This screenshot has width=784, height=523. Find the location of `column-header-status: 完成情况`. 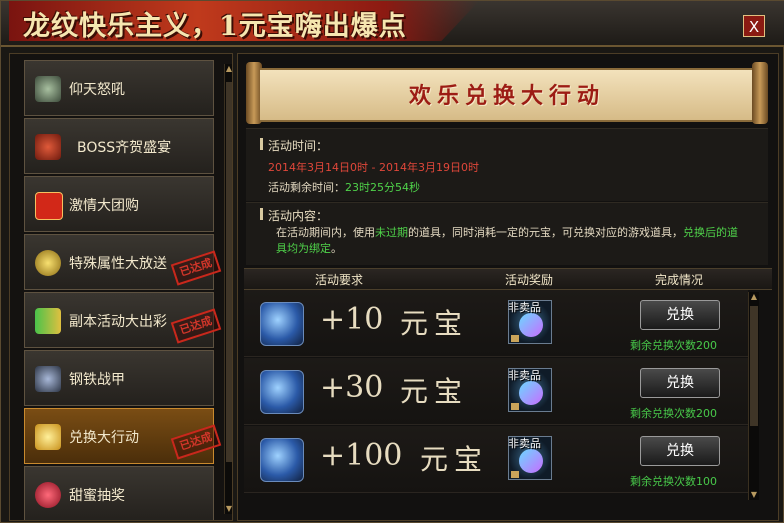

column-header-status: 完成情况 is located at coordinates (678, 280).